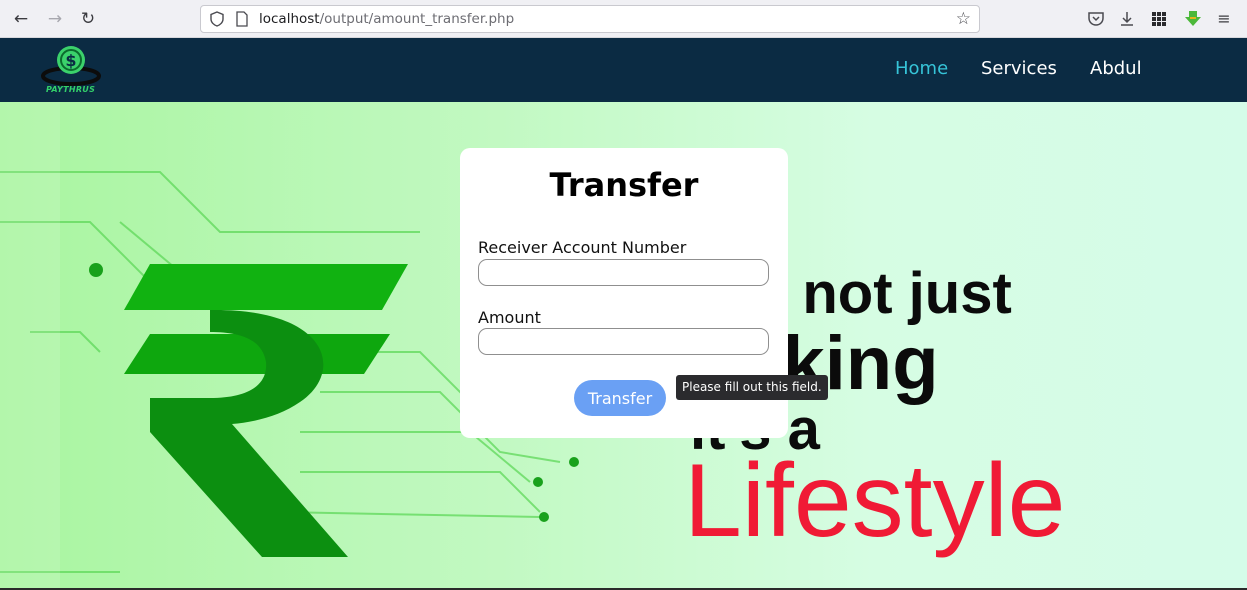 This screenshot has width=1247, height=590. Describe the element at coordinates (883, 293) in the screenshot. I see `hero-text-line-1: s not just` at that location.